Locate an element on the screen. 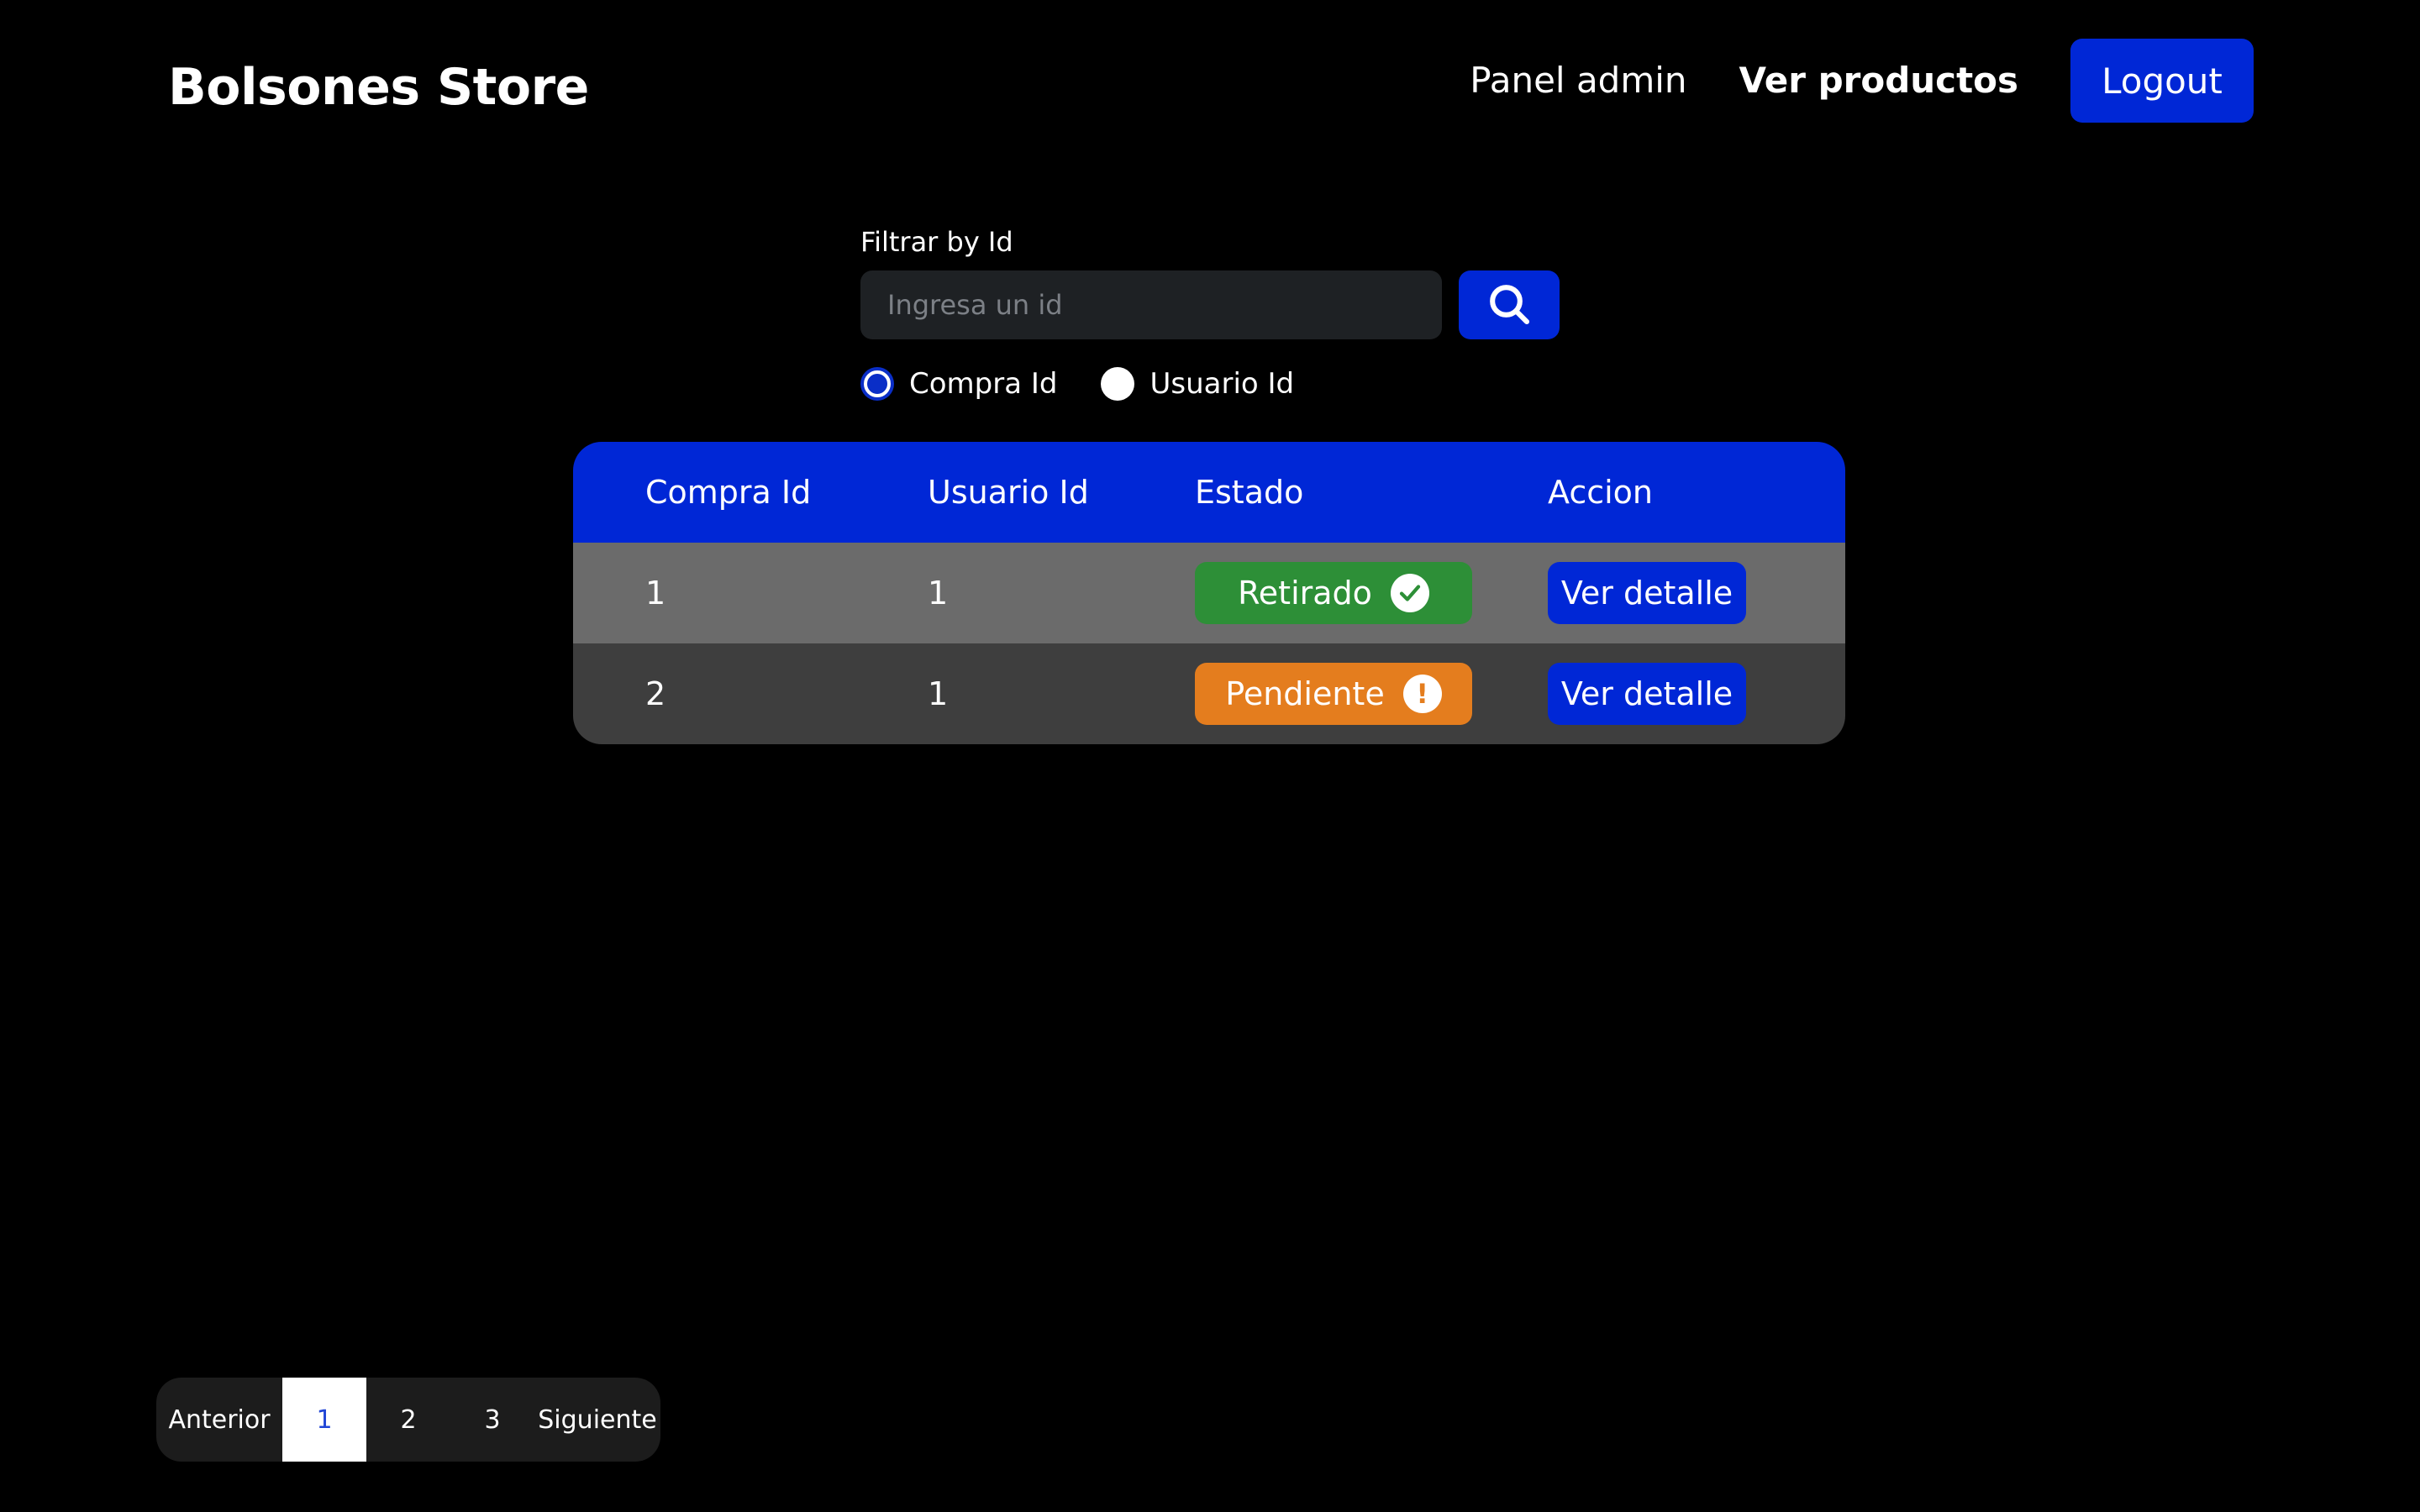  column-header-estado: Estado is located at coordinates (1249, 492).